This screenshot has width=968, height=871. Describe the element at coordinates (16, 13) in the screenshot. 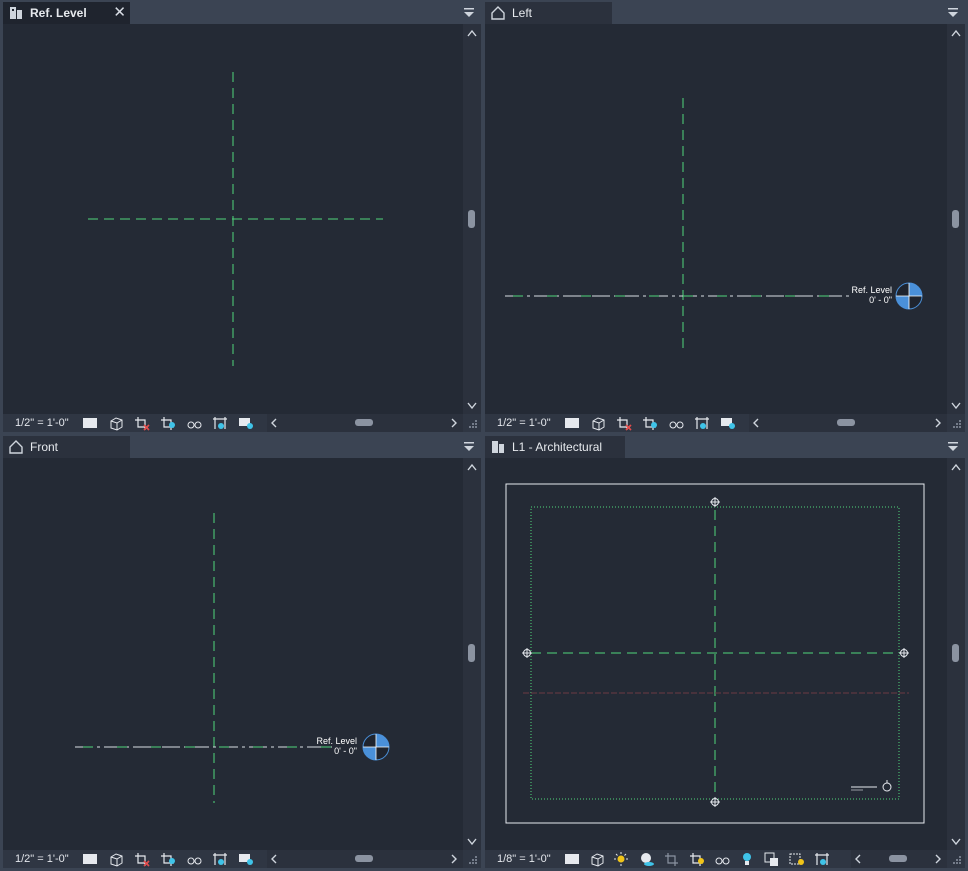

I see `floor-plan-icon` at that location.